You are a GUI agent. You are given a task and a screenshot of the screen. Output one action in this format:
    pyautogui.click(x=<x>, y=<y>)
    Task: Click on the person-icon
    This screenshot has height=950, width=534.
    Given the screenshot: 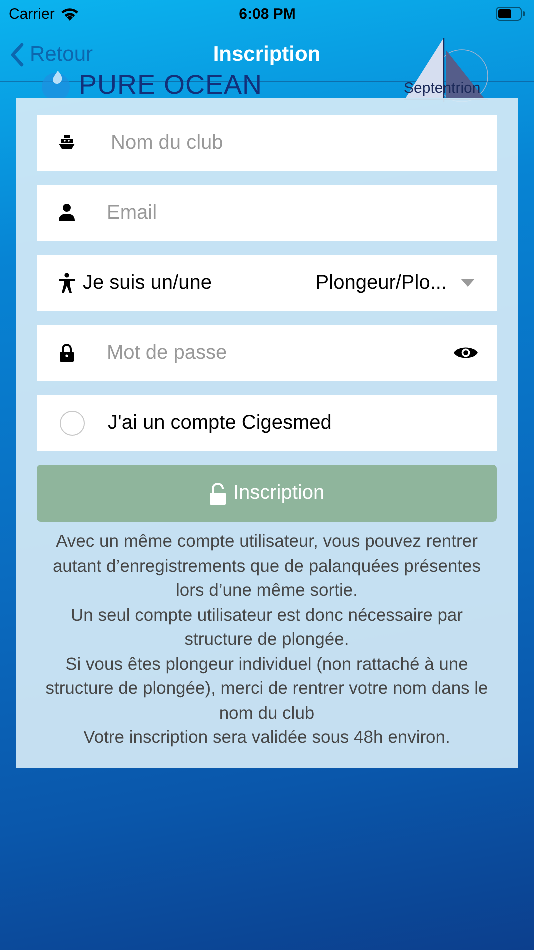 What is the action you would take?
    pyautogui.click(x=67, y=213)
    